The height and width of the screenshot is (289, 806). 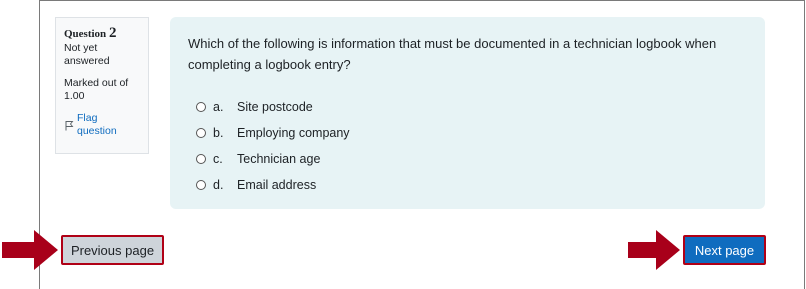 What do you see at coordinates (85, 34) in the screenshot?
I see `question-label: Question` at bounding box center [85, 34].